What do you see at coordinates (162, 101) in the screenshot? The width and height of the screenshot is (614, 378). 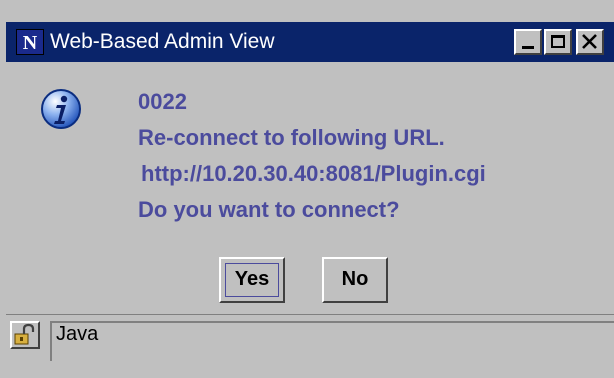 I see `message-code: 0022` at bounding box center [162, 101].